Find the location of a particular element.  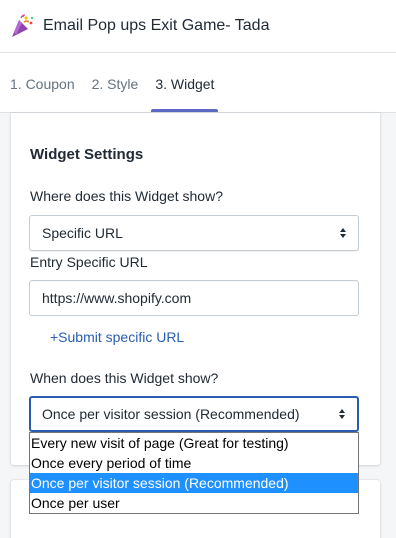

tab-coupon: 1. Coupon is located at coordinates (42, 82).